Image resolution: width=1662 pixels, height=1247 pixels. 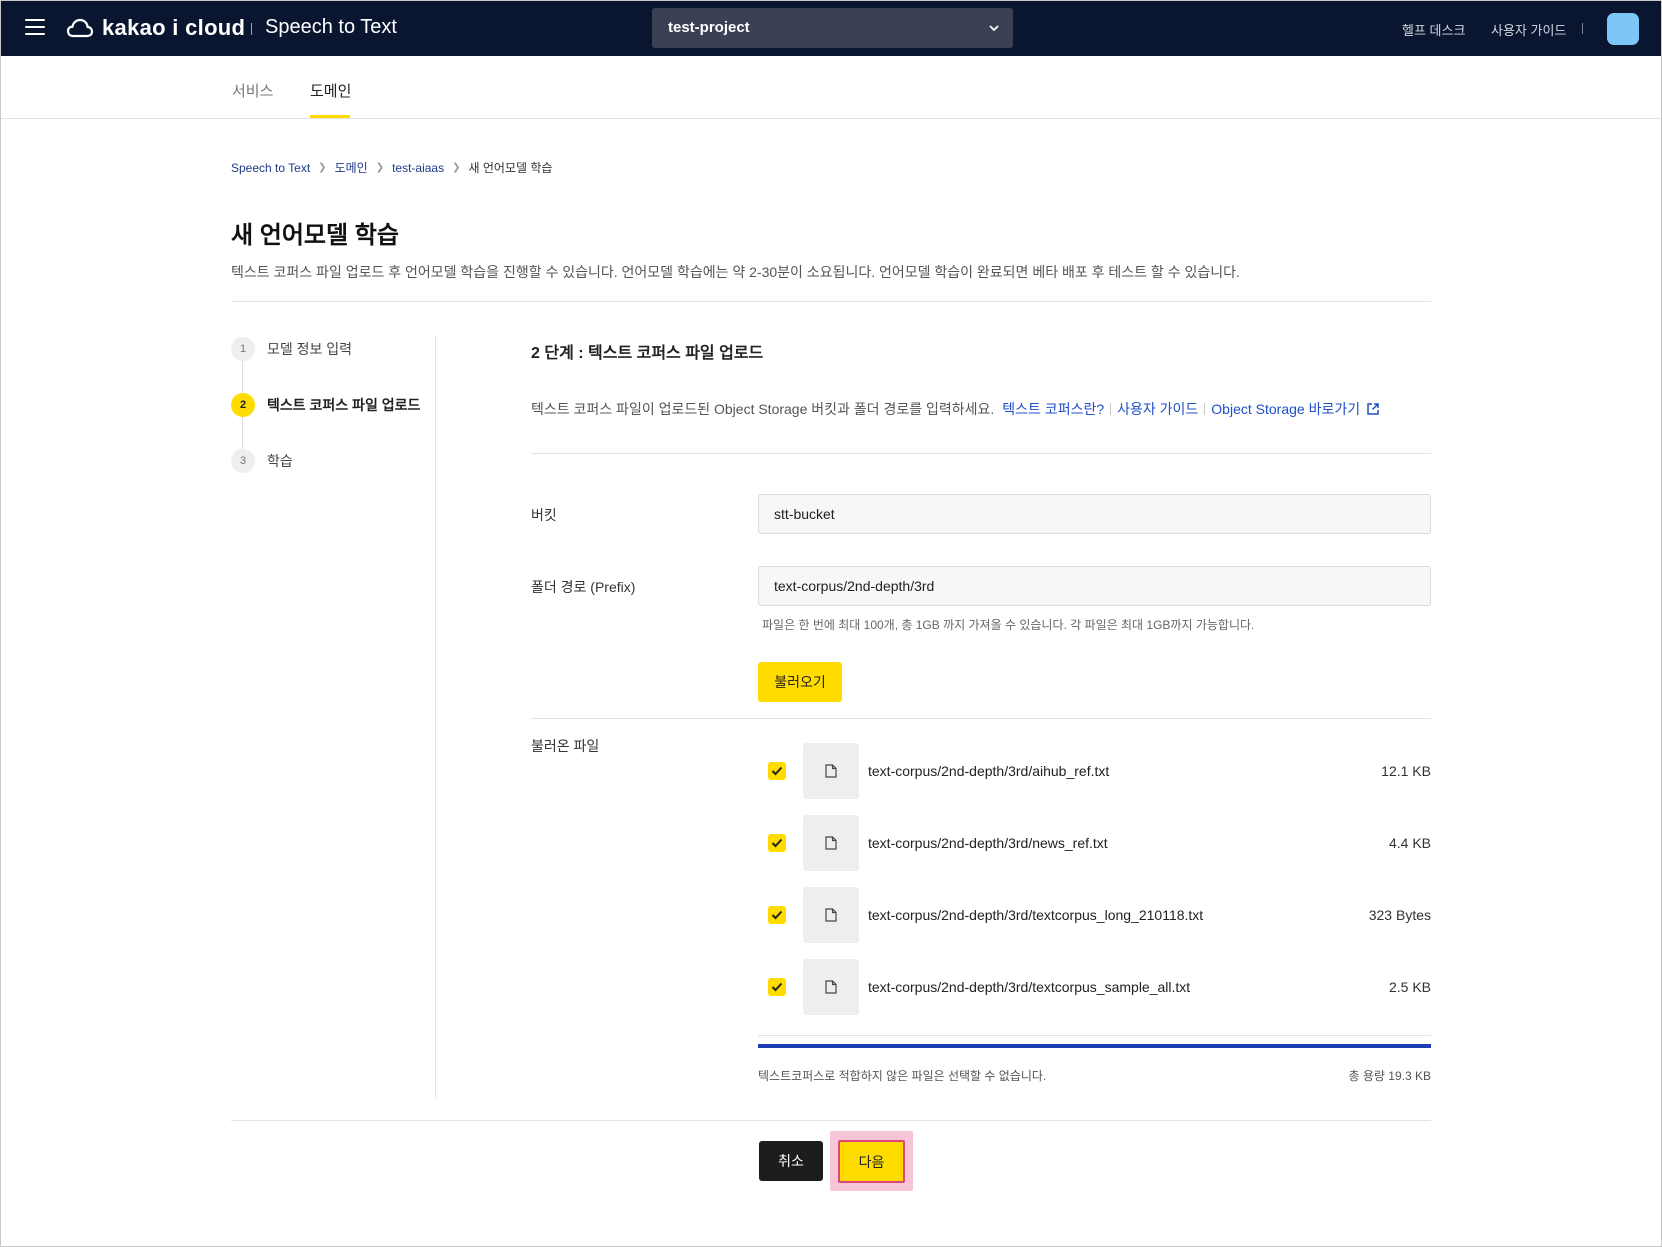 I want to click on file-size: 4.4 KB, so click(x=1409, y=843).